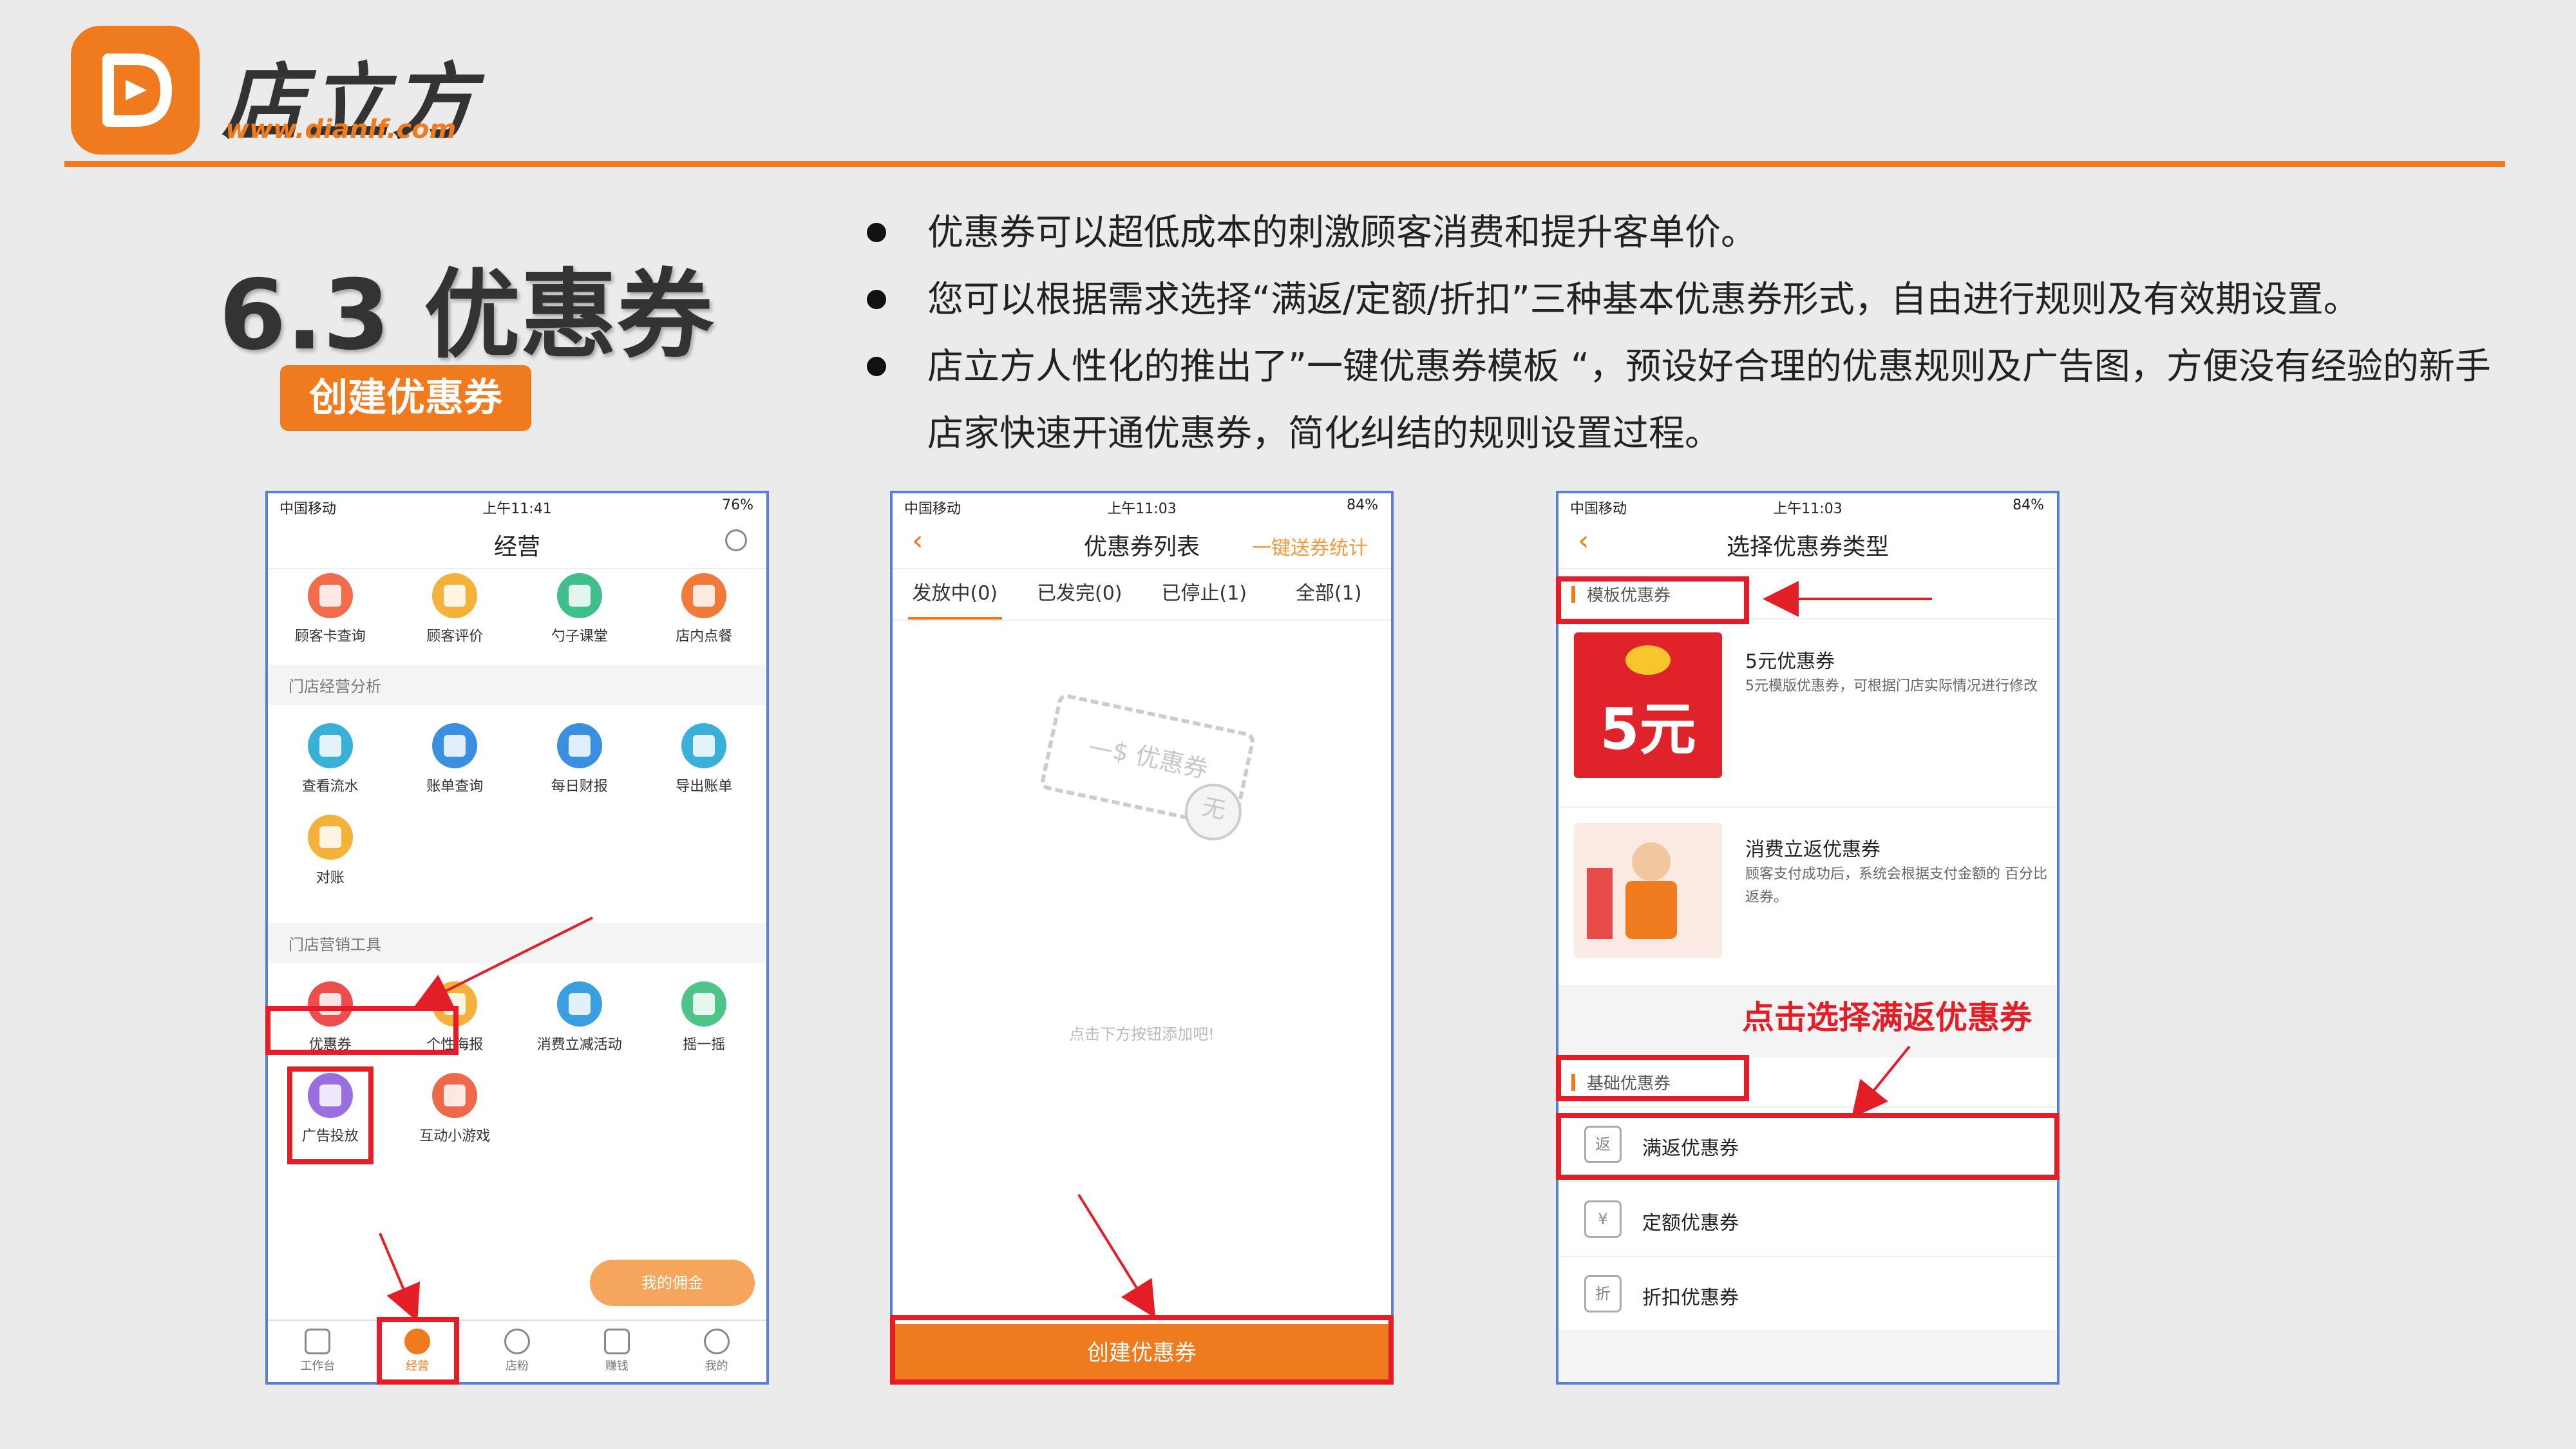  I want to click on arrow-to-create-button, so click(1116, 1255).